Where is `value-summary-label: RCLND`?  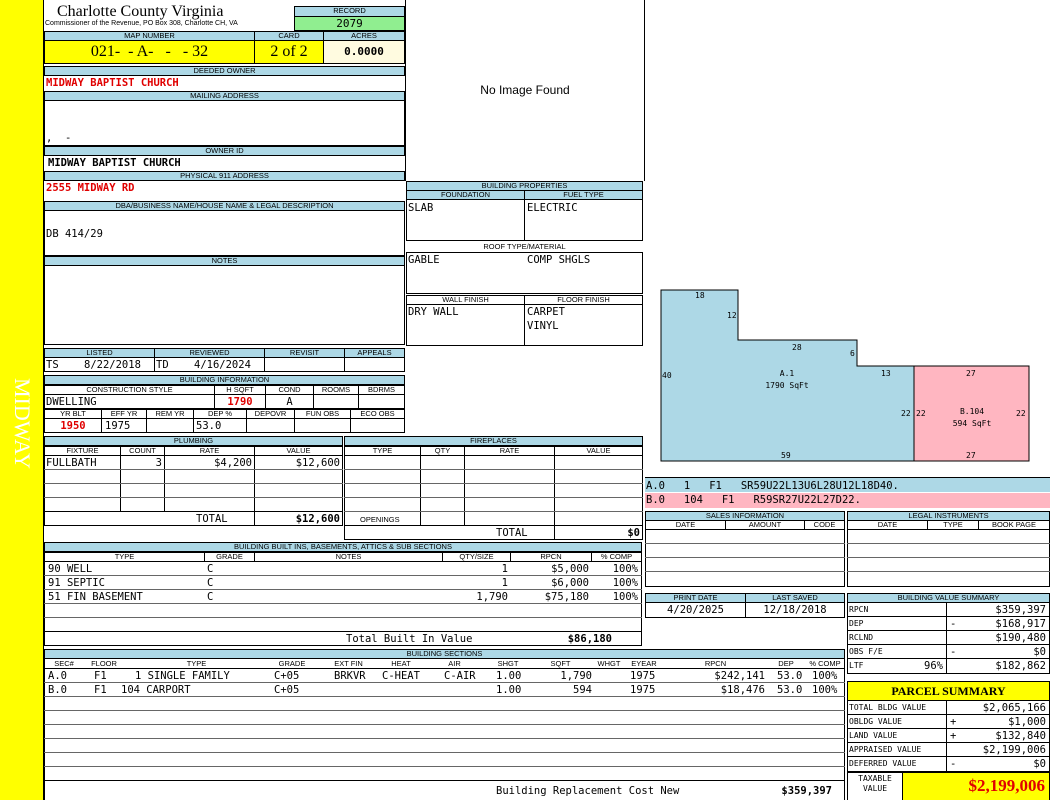 value-summary-label: RCLND is located at coordinates (861, 637).